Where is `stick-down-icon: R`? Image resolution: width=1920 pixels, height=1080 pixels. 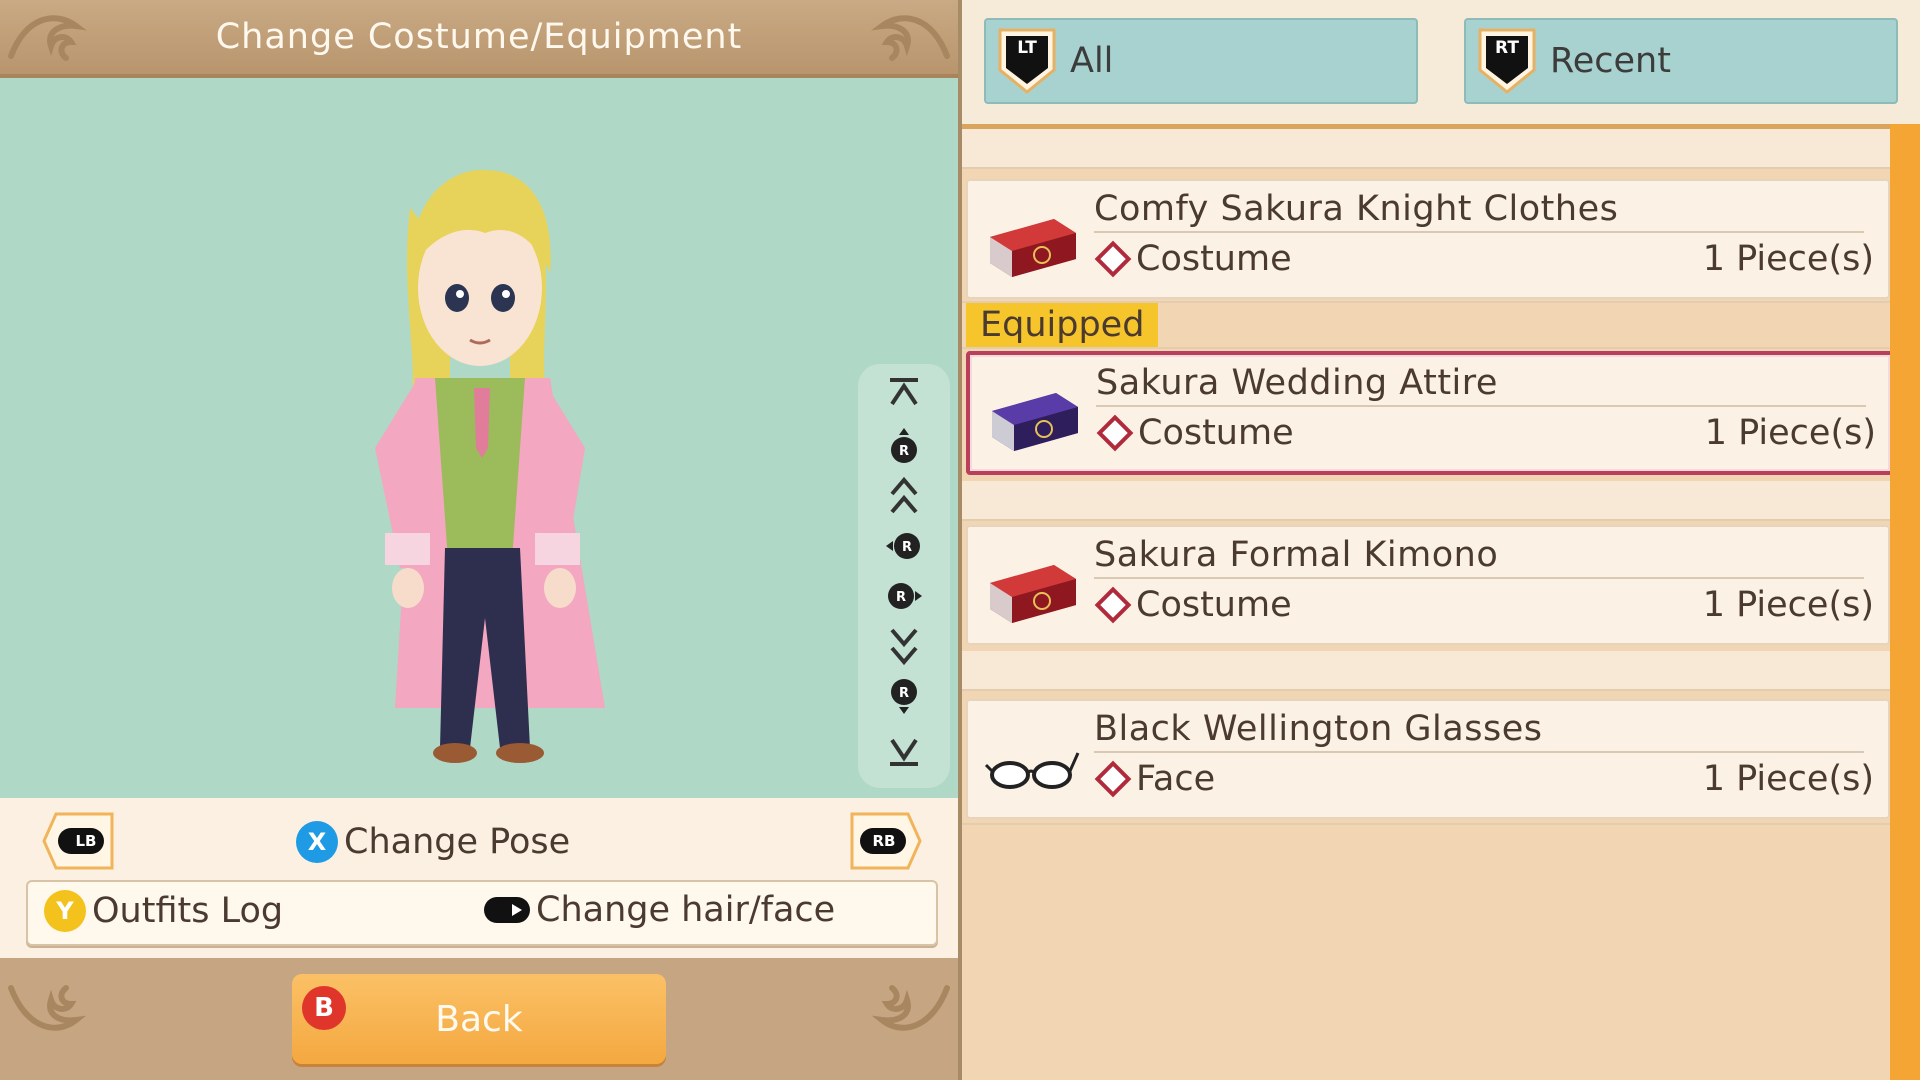
stick-down-icon: R is located at coordinates (904, 696).